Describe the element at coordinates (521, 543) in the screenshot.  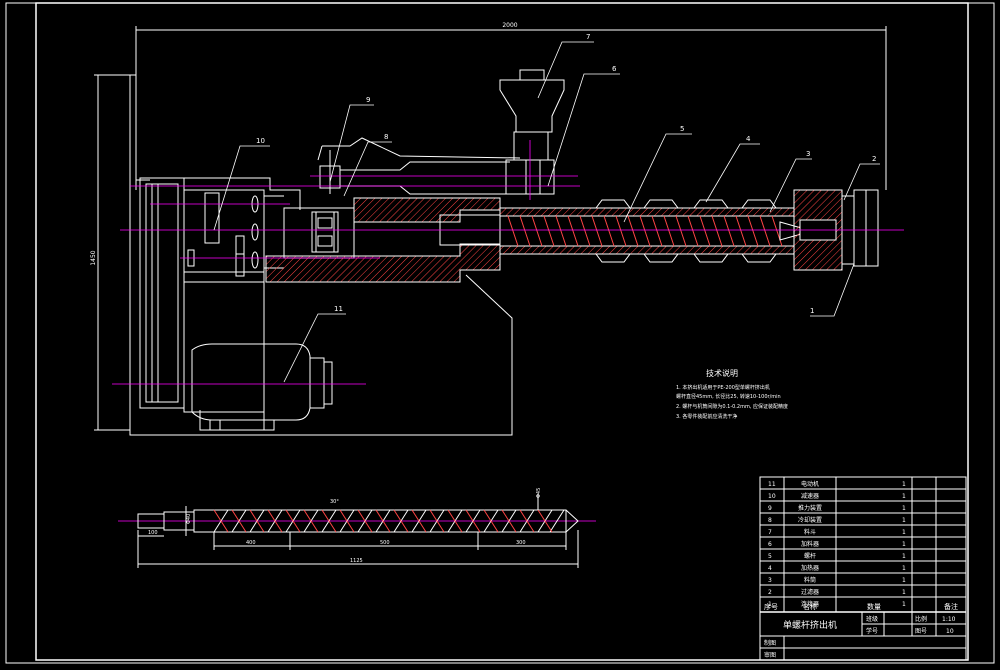
I see `dim-seg3: 300` at that location.